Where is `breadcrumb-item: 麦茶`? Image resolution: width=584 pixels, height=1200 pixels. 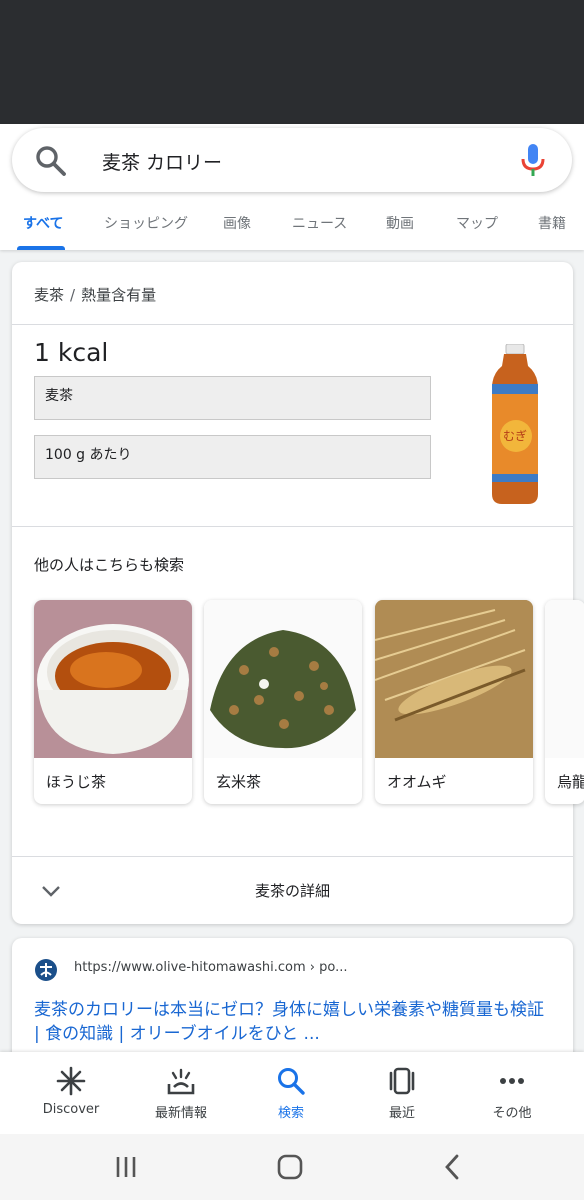
breadcrumb-item: 麦茶 is located at coordinates (49, 295).